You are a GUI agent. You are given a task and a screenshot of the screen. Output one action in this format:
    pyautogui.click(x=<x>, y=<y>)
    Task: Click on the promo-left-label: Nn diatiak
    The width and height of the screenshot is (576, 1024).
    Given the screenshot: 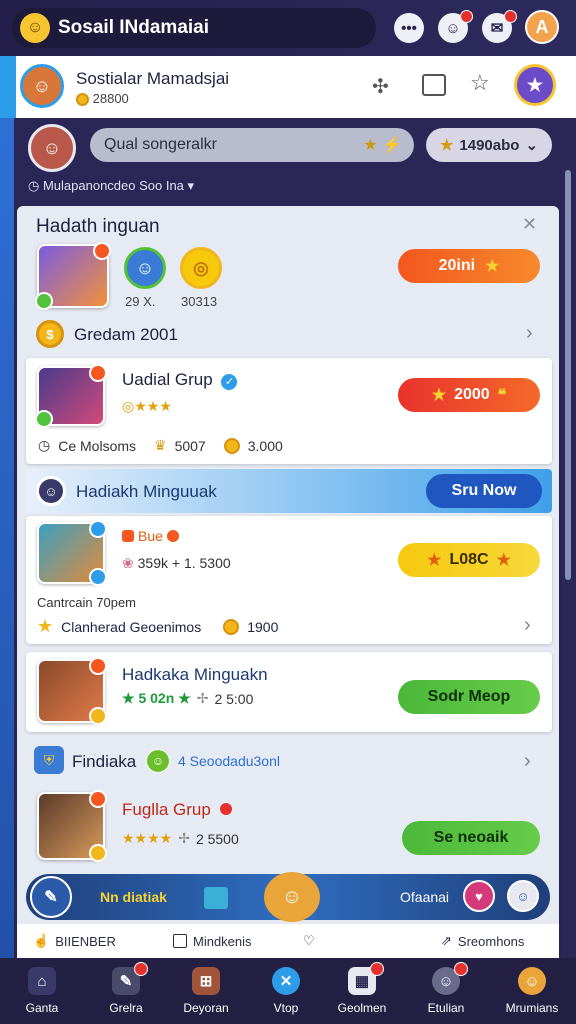 What is the action you would take?
    pyautogui.click(x=133, y=897)
    